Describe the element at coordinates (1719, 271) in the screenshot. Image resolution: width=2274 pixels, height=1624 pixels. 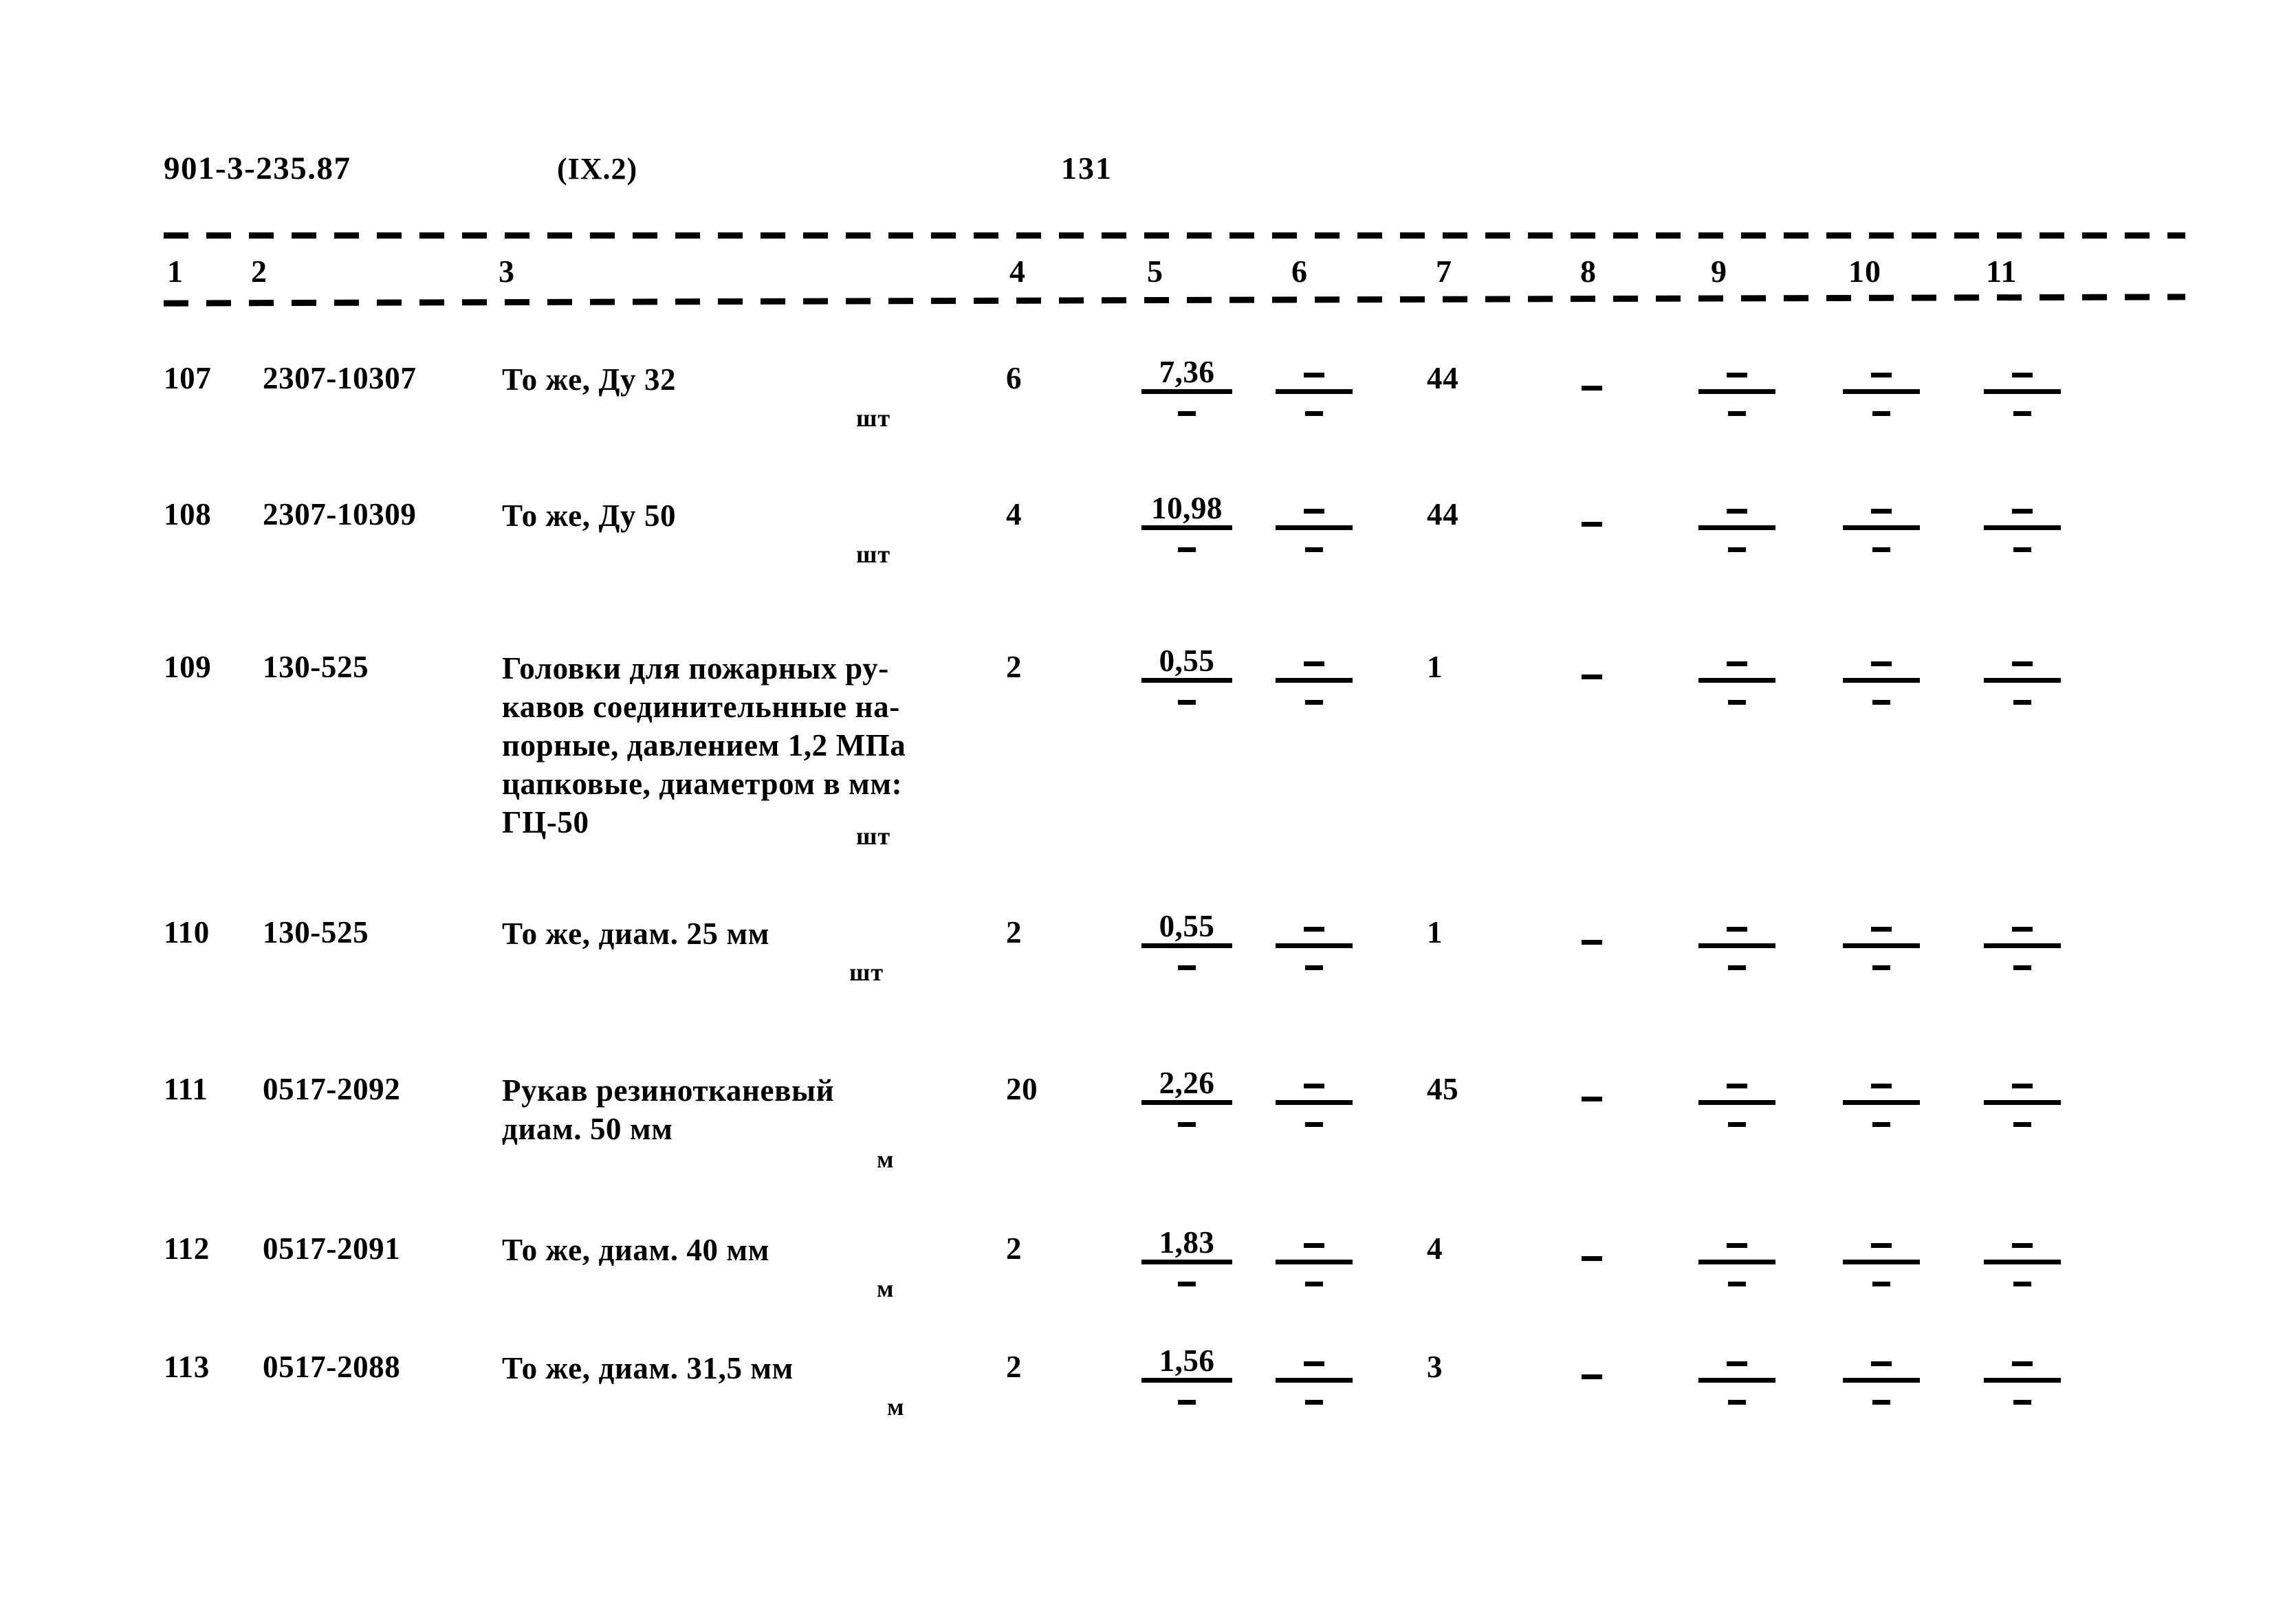
I see `column-header-9: 9` at that location.